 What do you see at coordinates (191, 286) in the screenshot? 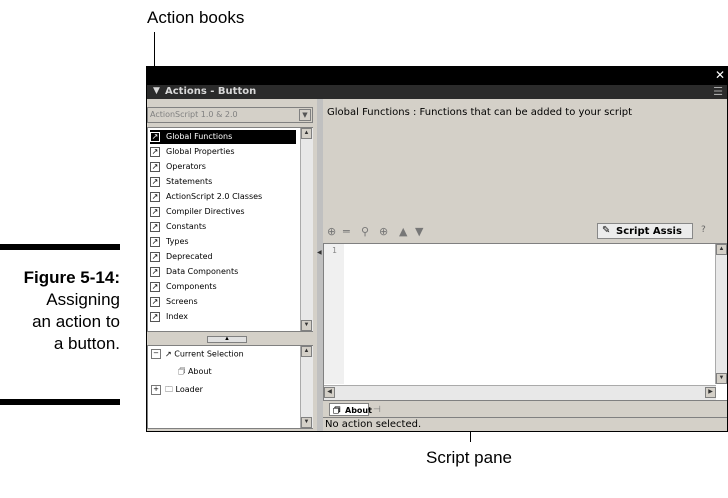
I see `book-label: Components` at bounding box center [191, 286].